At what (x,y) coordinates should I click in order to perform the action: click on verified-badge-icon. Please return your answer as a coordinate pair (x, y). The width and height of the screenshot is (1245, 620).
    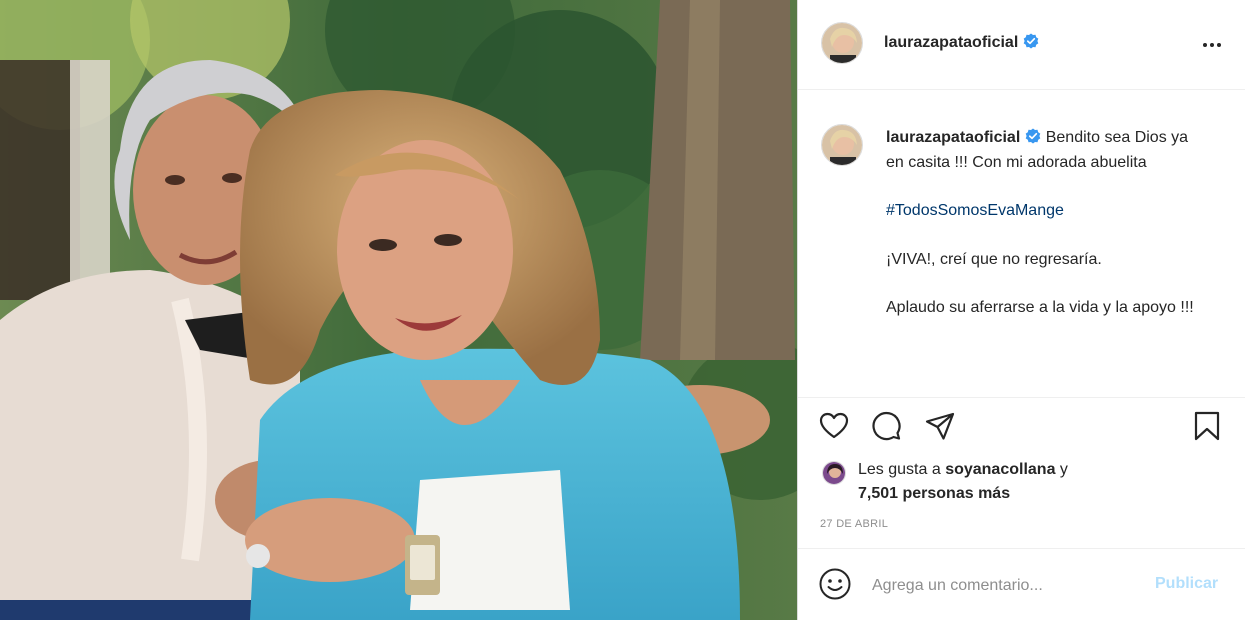
    Looking at the image, I should click on (1031, 41).